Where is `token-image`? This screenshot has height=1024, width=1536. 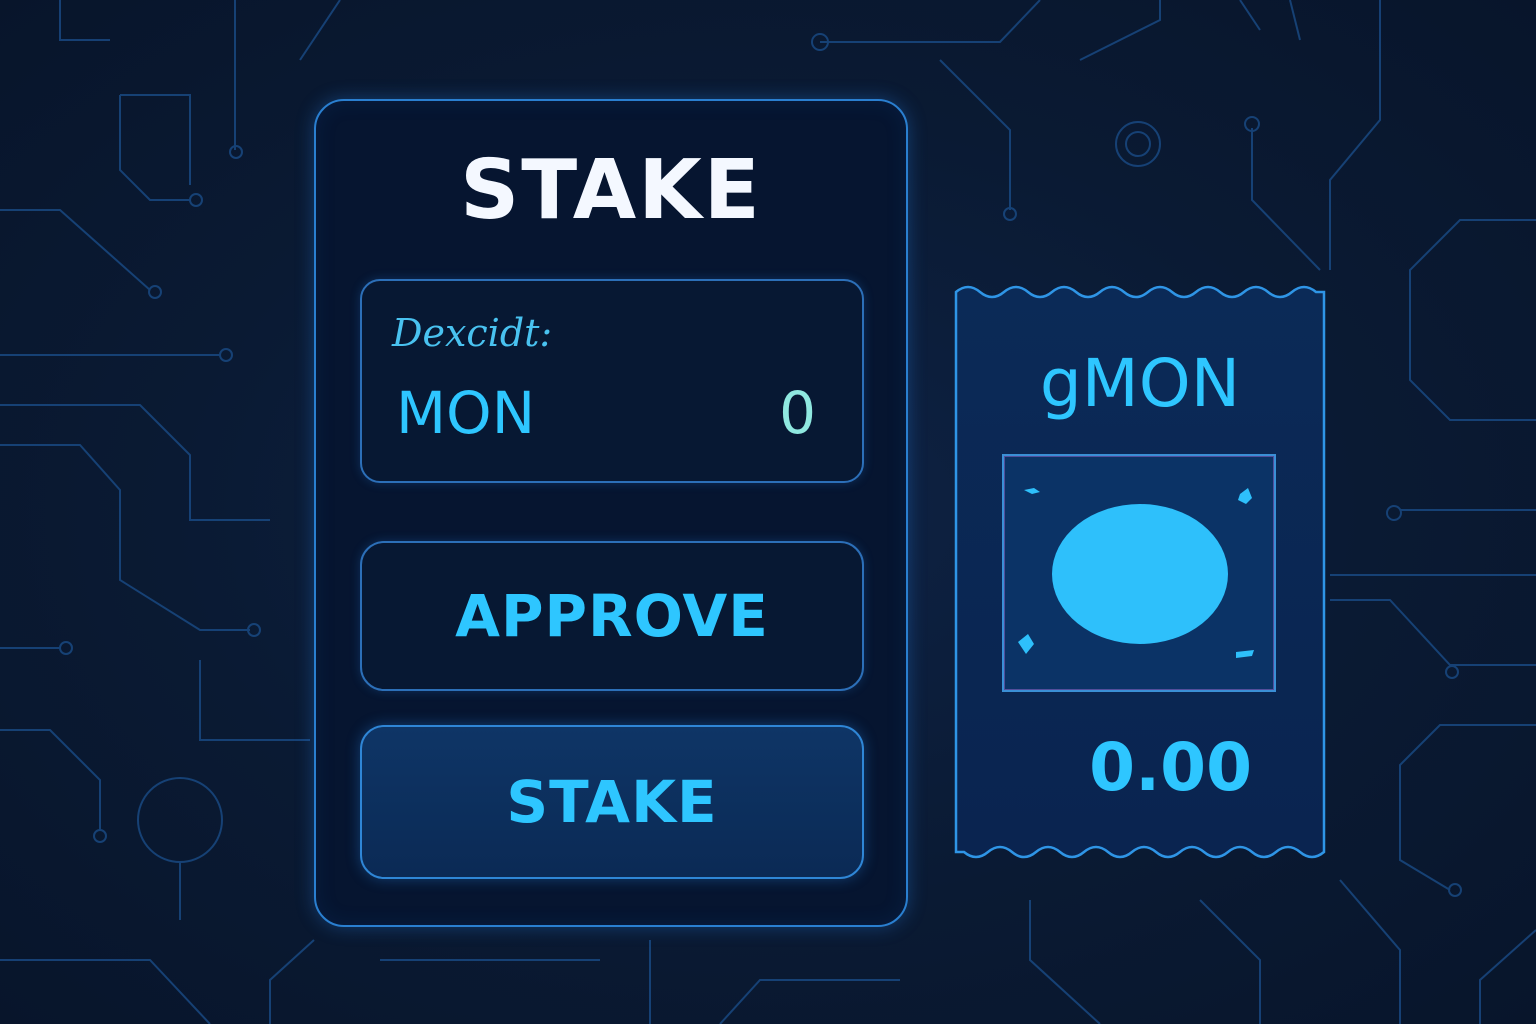
token-image is located at coordinates (1139, 573).